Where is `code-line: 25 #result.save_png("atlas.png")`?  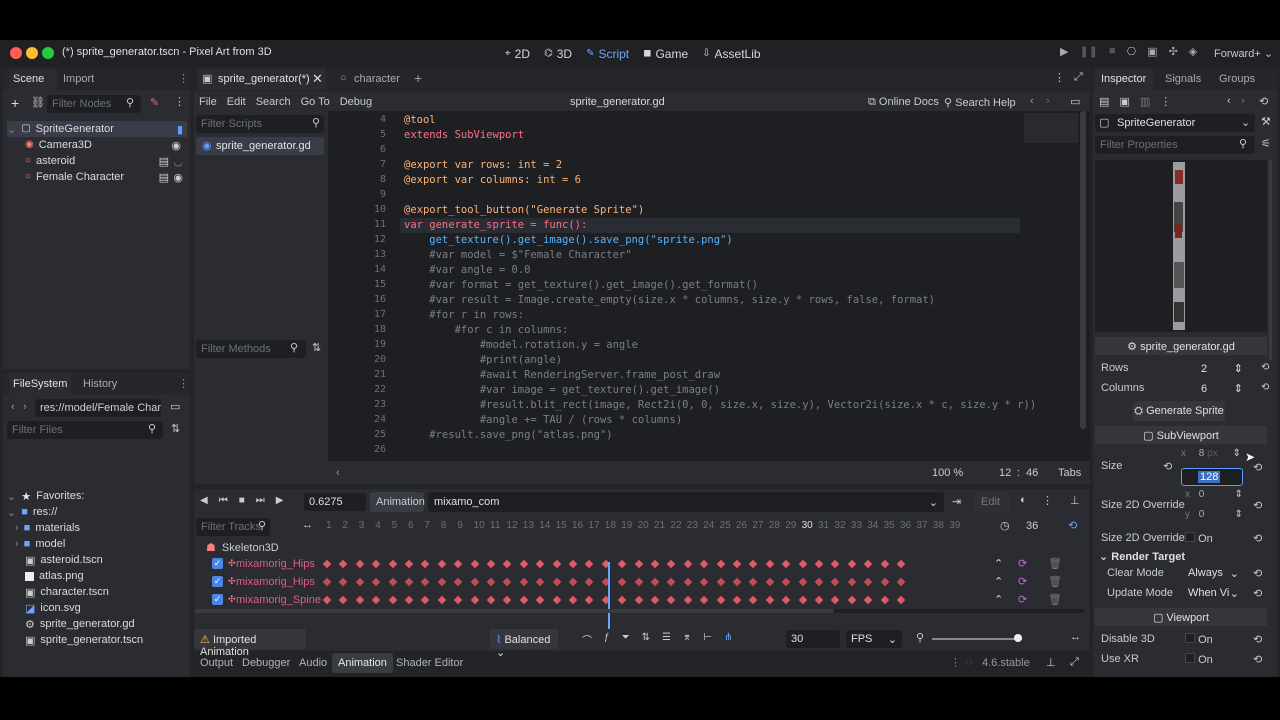
code-line: 25 #result.save_png("atlas.png") is located at coordinates (673, 436).